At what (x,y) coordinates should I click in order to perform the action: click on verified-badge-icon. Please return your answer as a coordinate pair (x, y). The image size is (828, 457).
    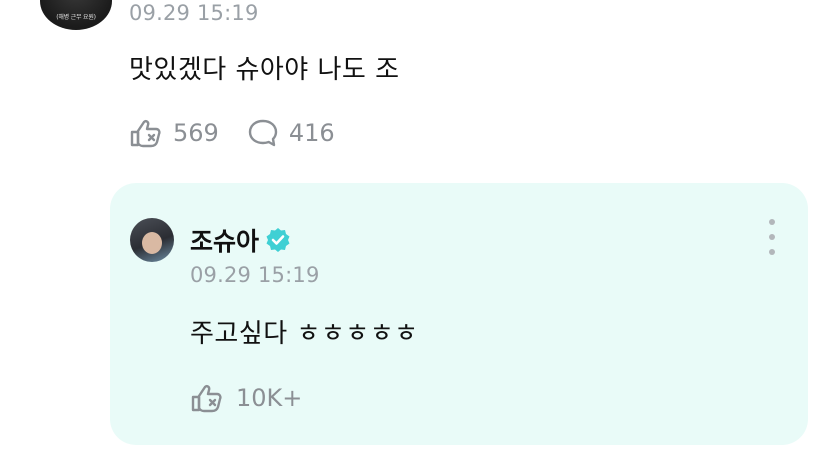
    Looking at the image, I should click on (278, 240).